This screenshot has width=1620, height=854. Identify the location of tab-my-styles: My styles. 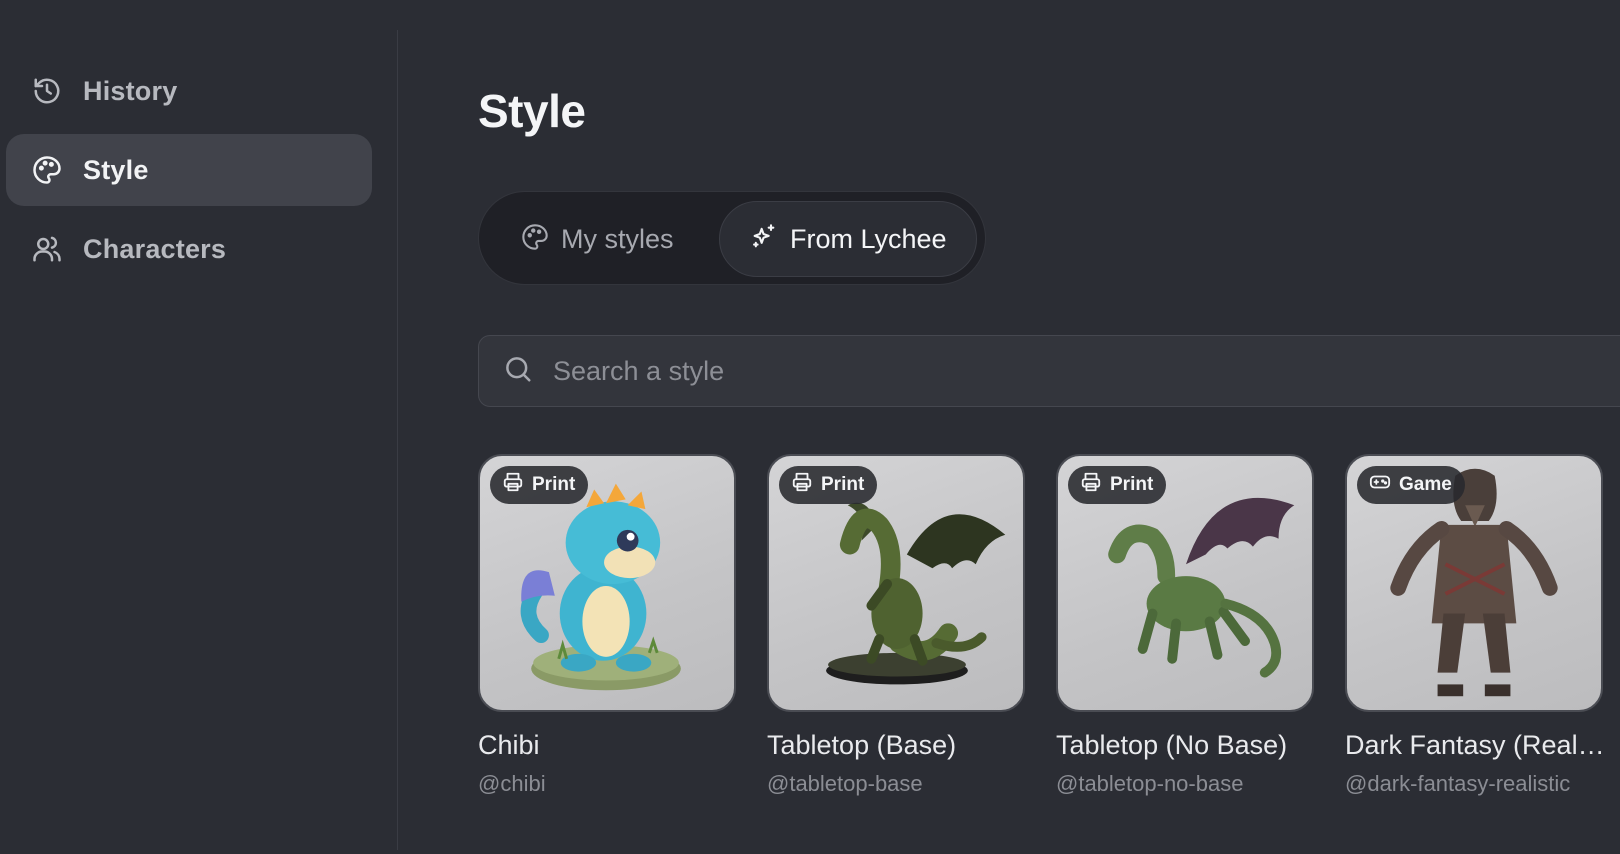
(604, 239).